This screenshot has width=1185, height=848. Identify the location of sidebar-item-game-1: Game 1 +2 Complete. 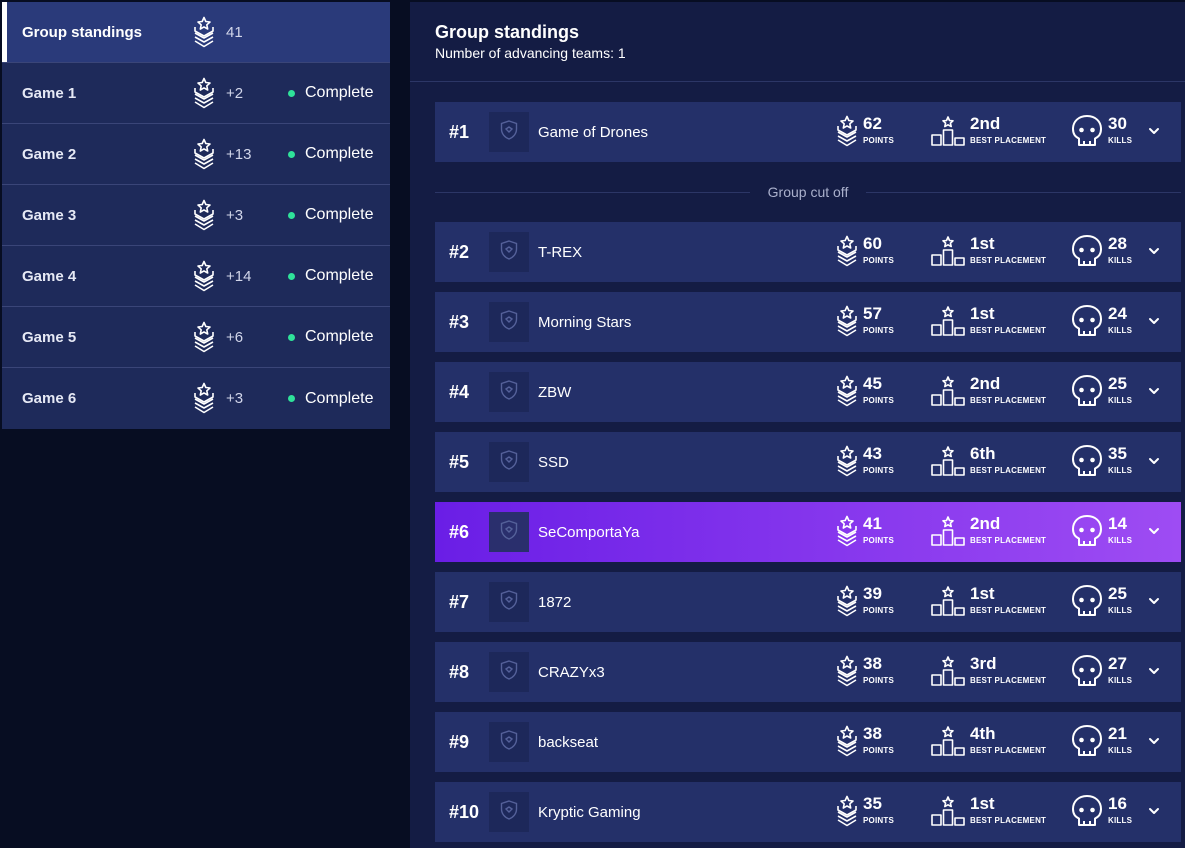
(196, 93).